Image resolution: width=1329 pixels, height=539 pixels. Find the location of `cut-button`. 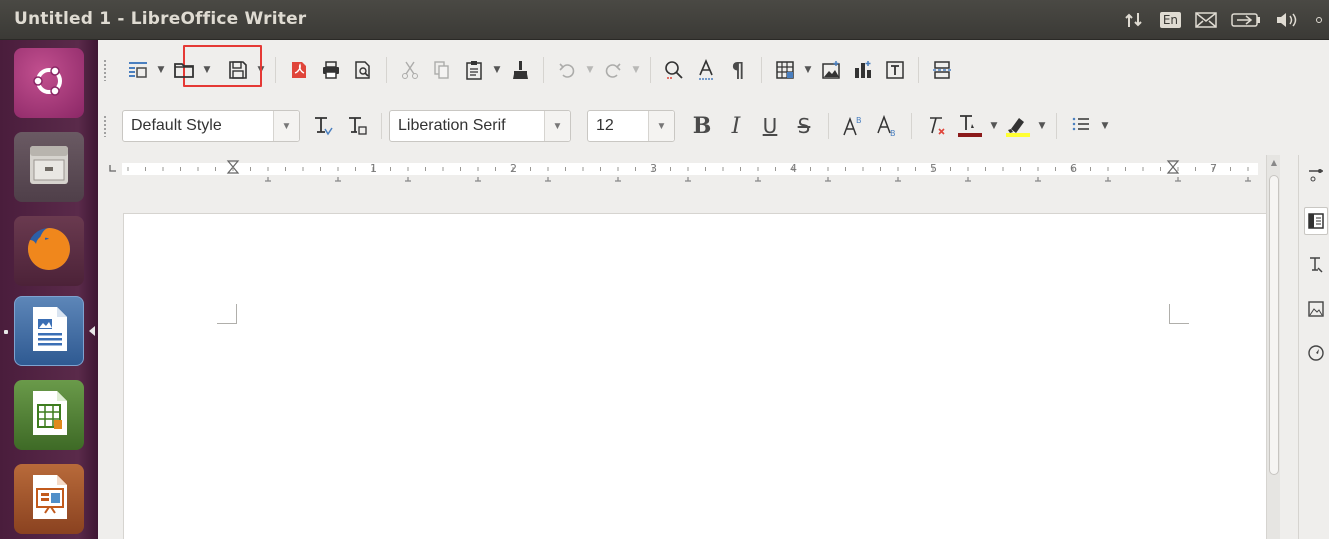

cut-button is located at coordinates (410, 70).